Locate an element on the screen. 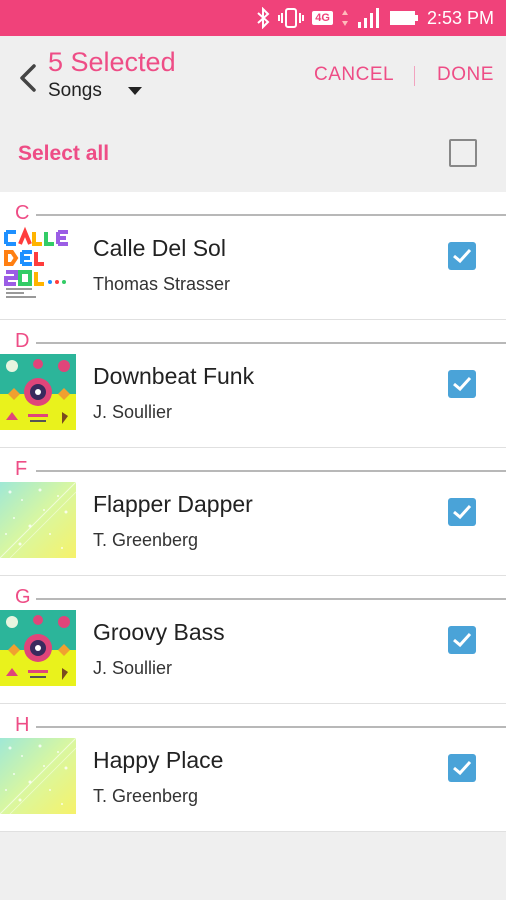  song-title: Calle Del Sol is located at coordinates (159, 248).